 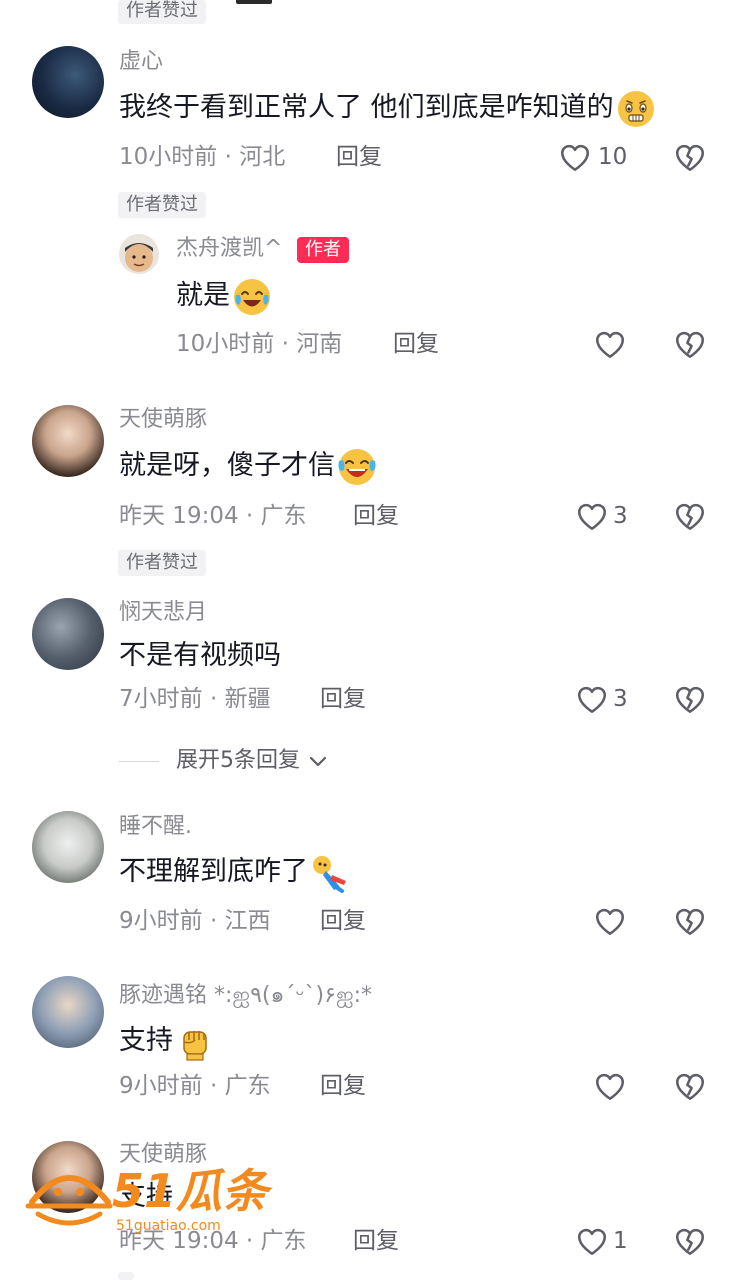 I want to click on comment-author-name: 豚迹遇铭 *:ஐ٩(๑´ᵕ`)۶ஐ:*, so click(x=245, y=996).